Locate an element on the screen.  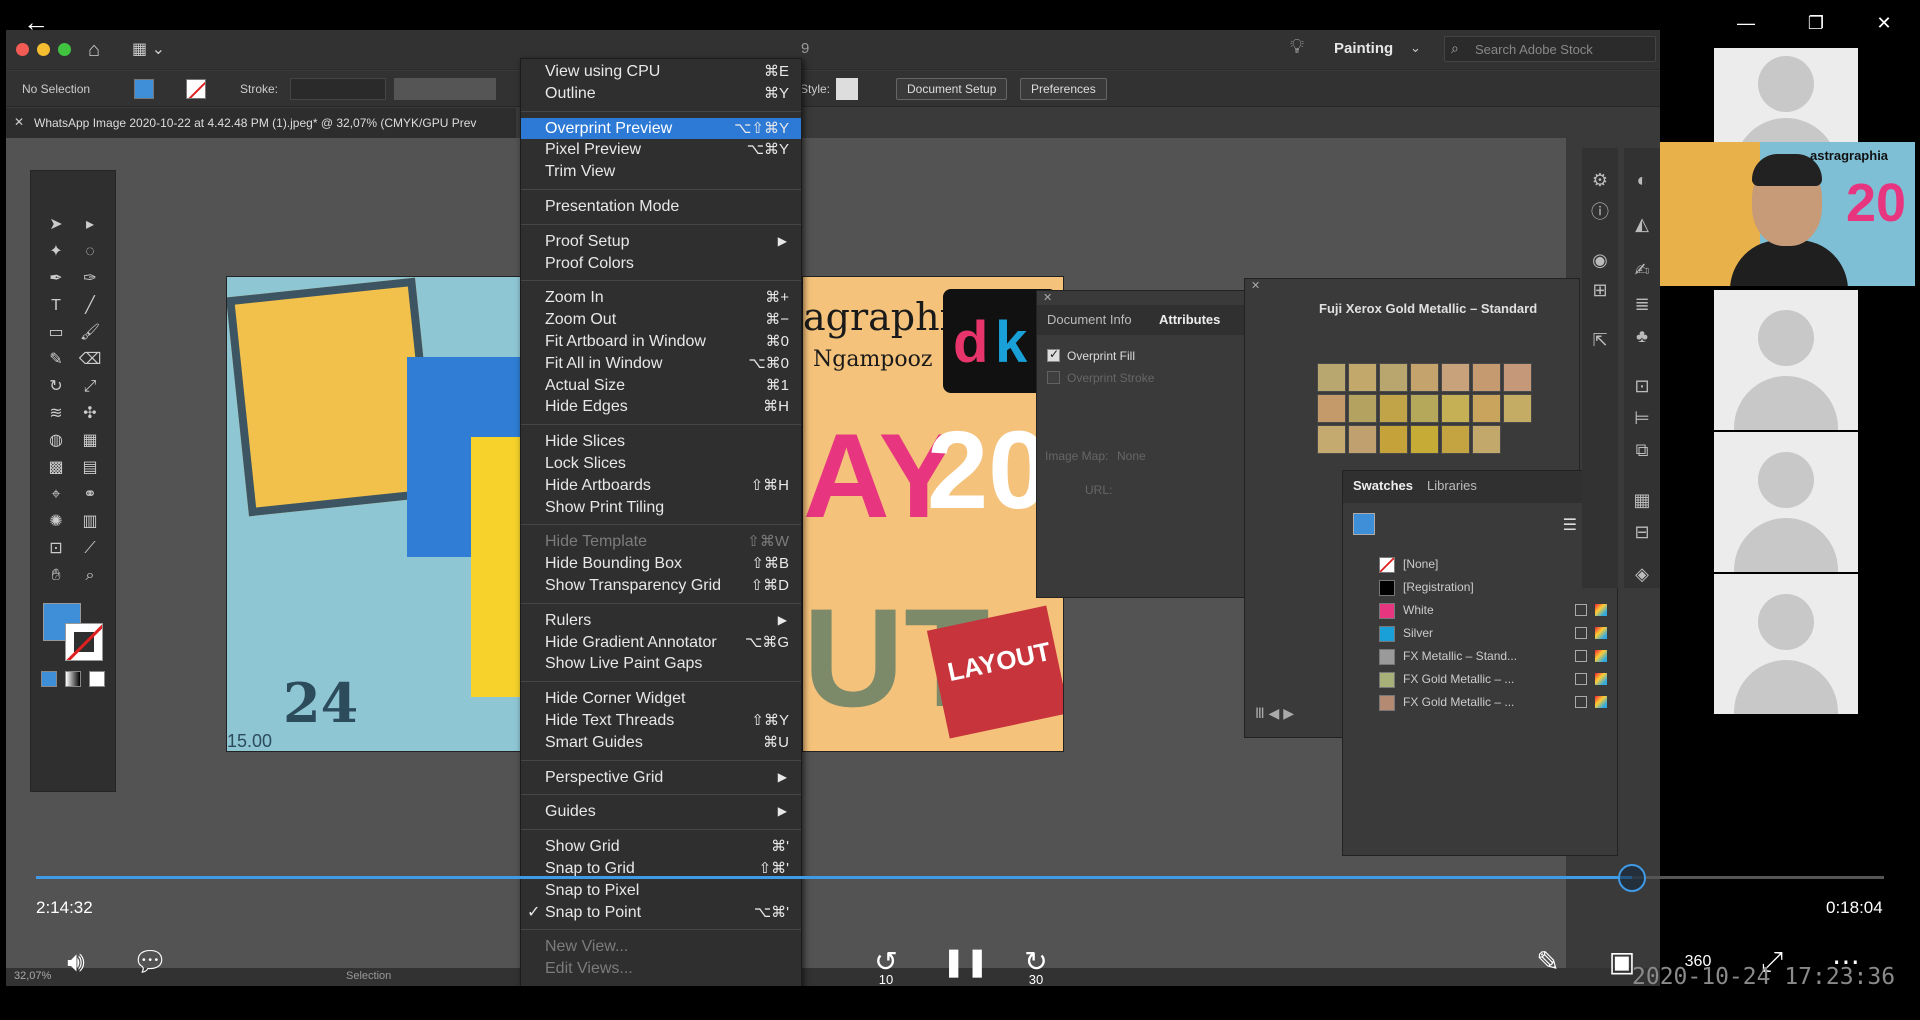
transparency-icon: ◉ is located at coordinates (1600, 260).